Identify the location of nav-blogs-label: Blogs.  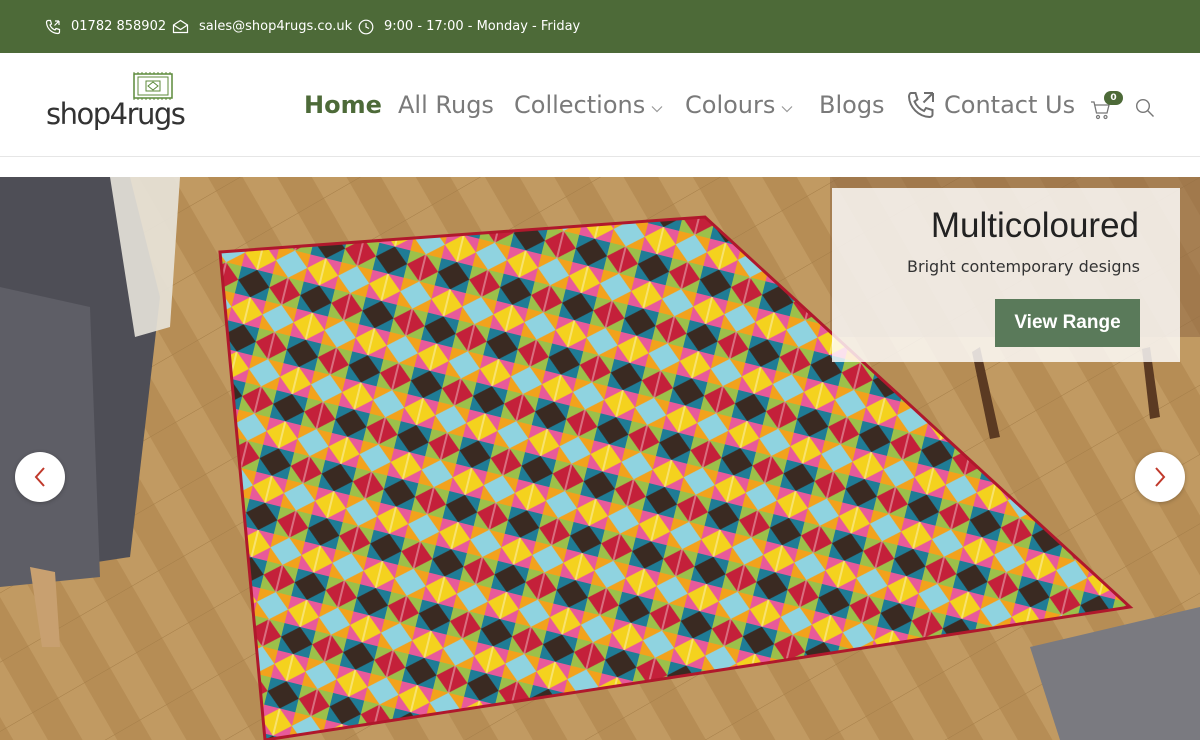
(852, 105).